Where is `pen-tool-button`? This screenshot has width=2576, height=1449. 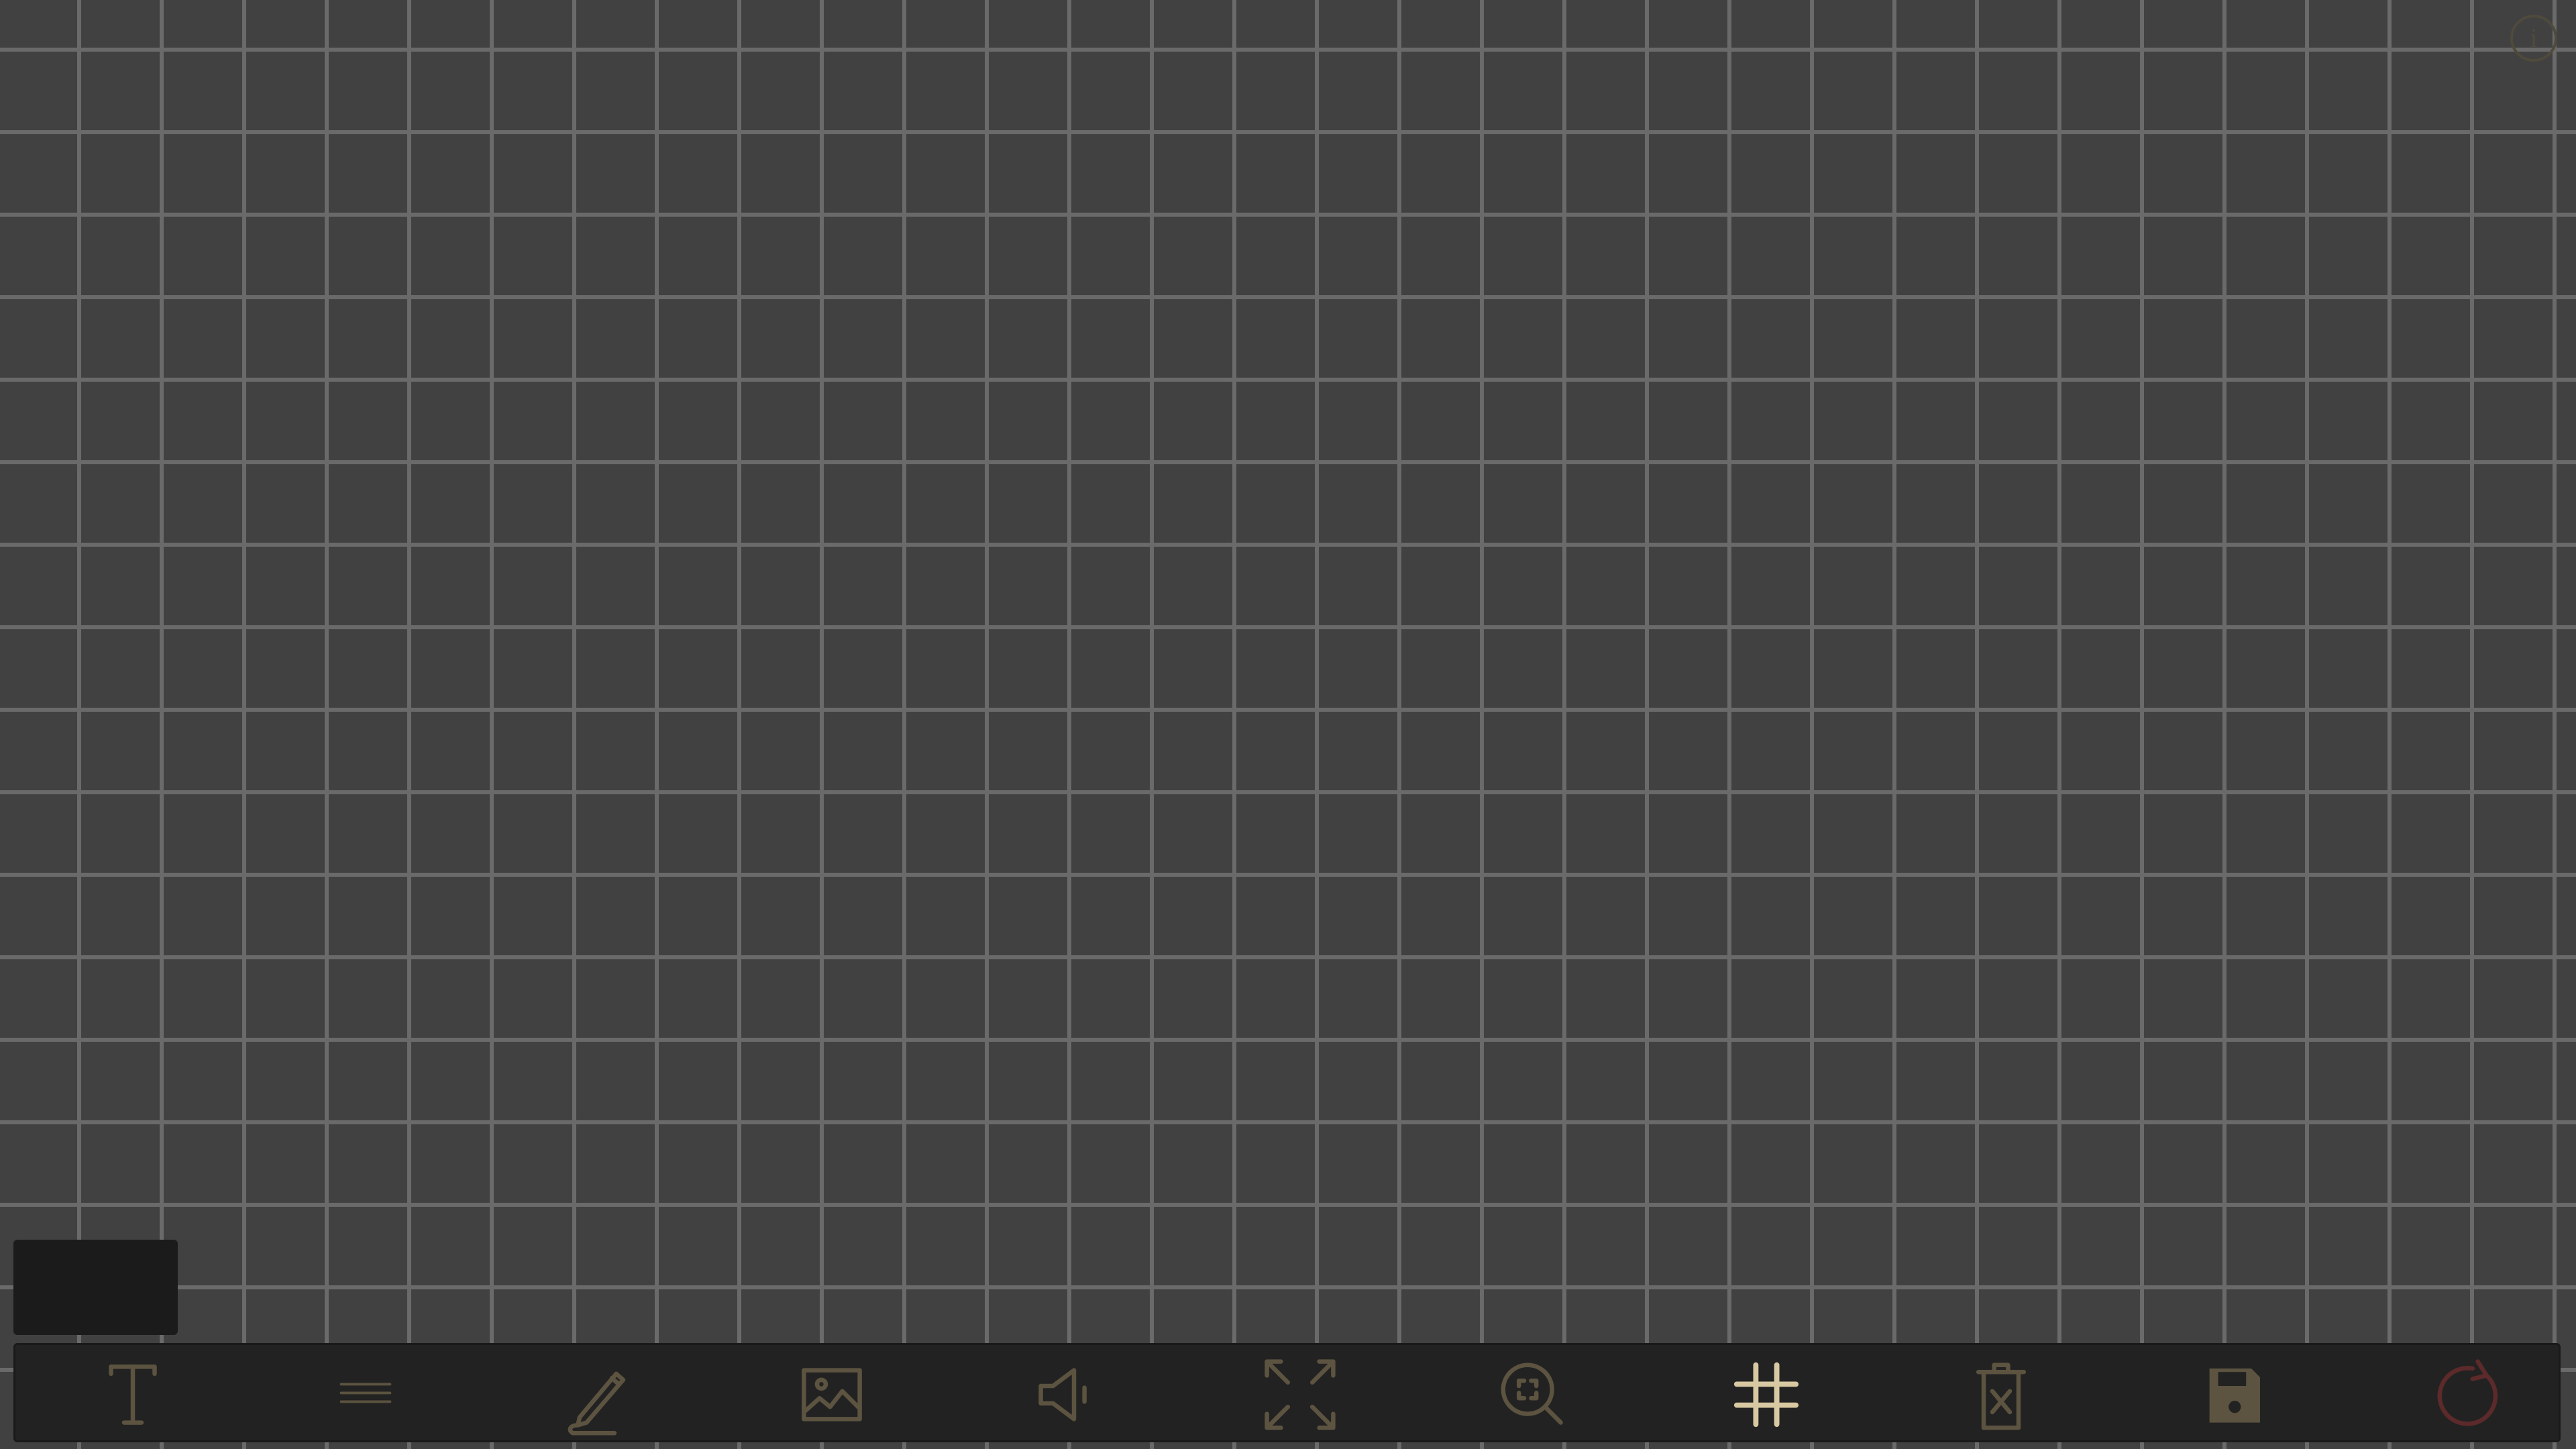
pen-tool-button is located at coordinates (597, 1394).